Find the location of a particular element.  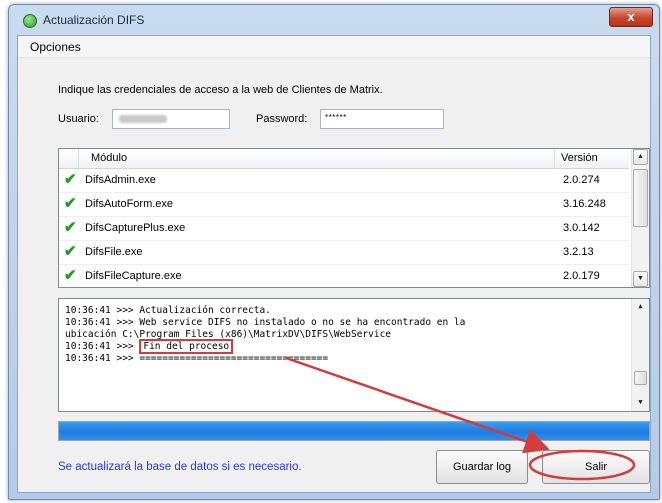

module-row: ✔ DifsFileCapture.exe 2.0.179 is located at coordinates (344, 277).